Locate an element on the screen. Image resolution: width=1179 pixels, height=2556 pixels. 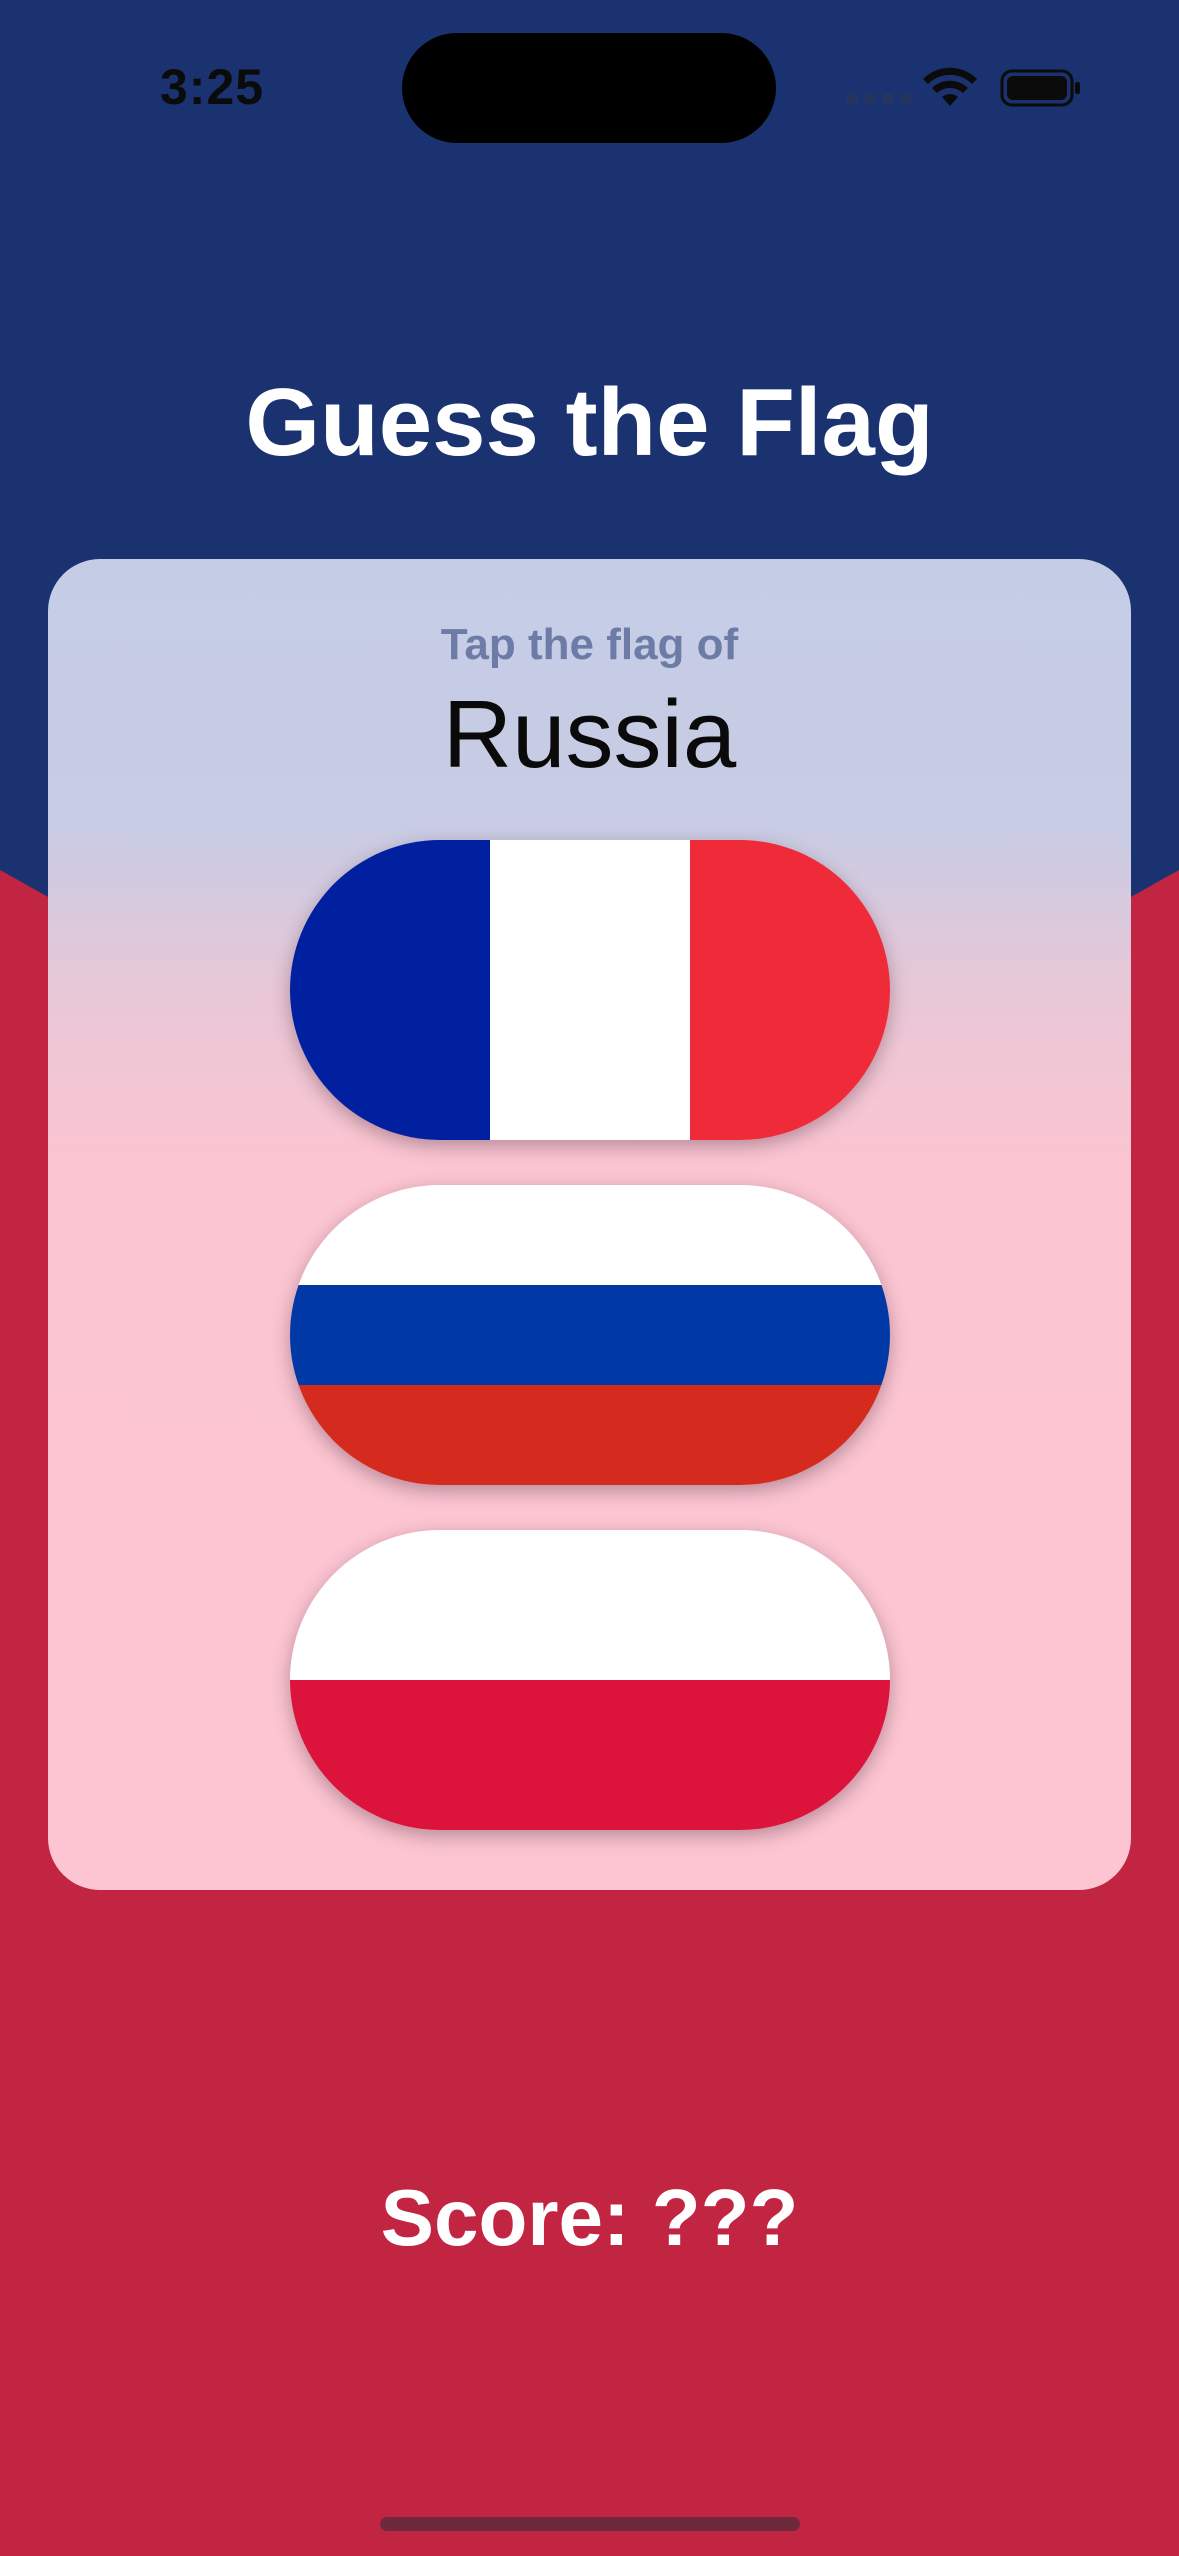
flag-button-poland is located at coordinates (590, 1680).